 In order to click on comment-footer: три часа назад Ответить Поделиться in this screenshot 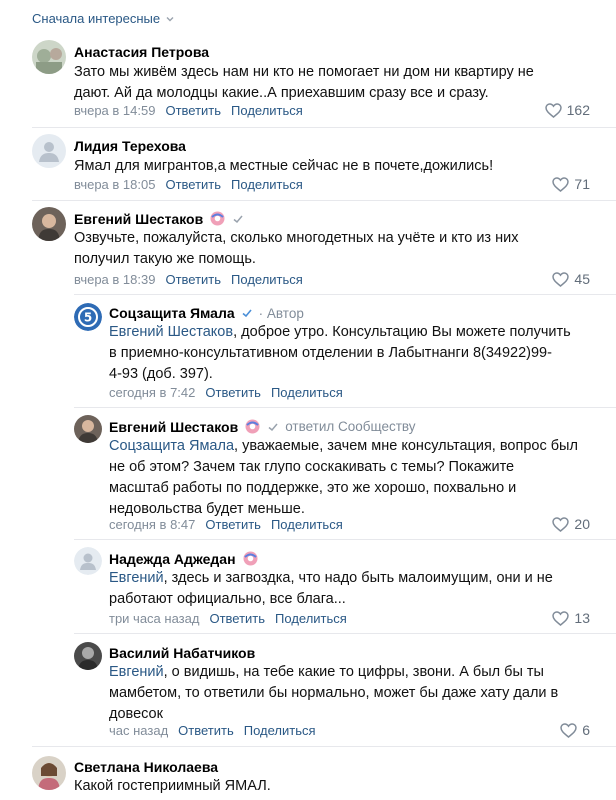, I will do `click(228, 618)`.